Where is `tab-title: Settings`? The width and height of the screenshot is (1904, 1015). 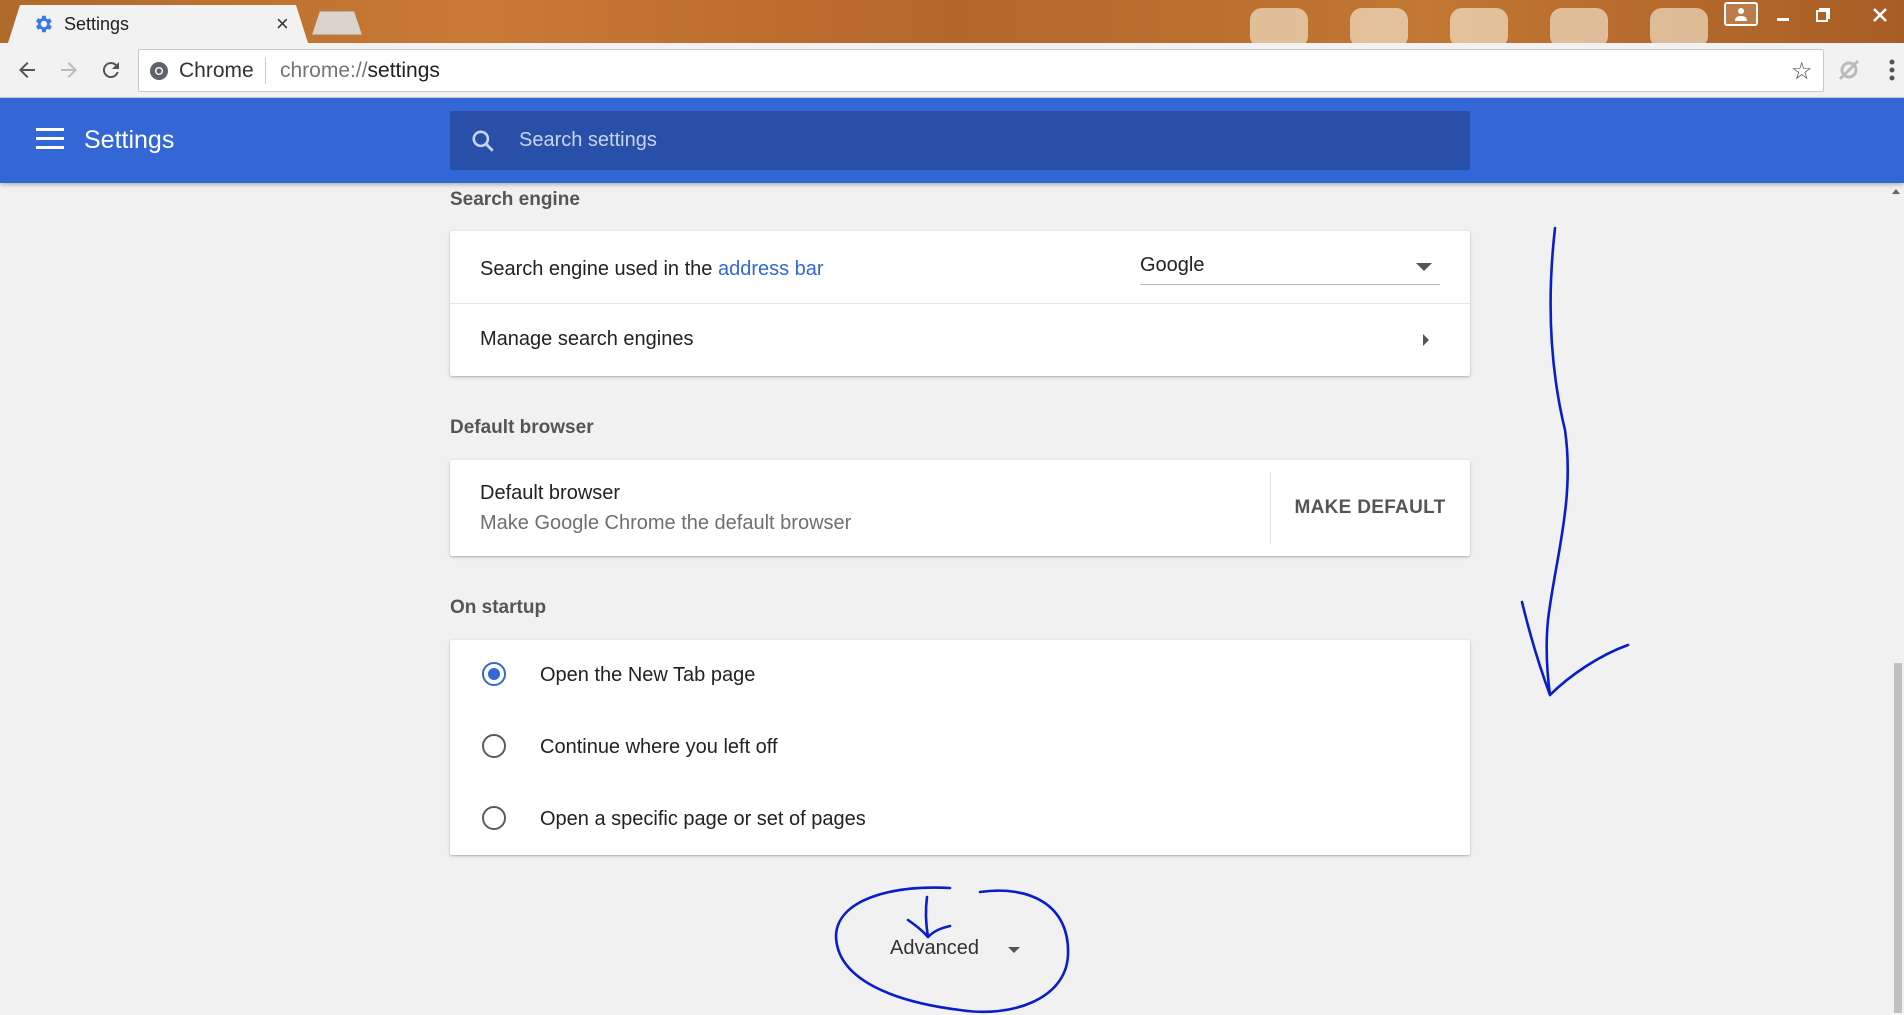
tab-title: Settings is located at coordinates (97, 24).